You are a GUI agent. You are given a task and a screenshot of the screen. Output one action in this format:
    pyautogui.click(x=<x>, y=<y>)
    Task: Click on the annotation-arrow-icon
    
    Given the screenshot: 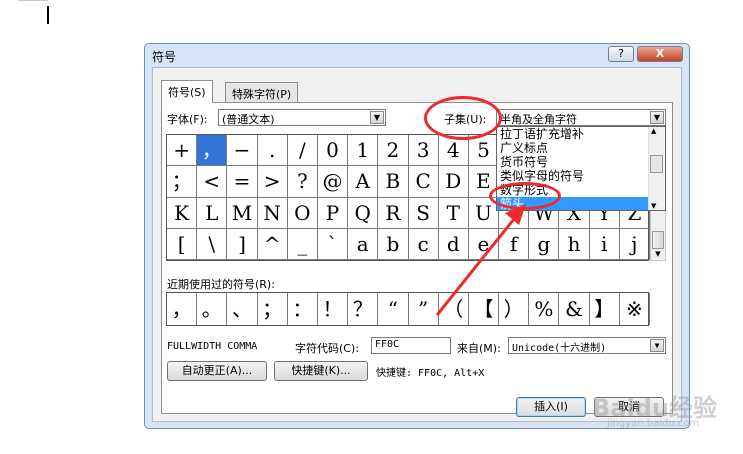 What is the action you would take?
    pyautogui.click(x=480, y=260)
    